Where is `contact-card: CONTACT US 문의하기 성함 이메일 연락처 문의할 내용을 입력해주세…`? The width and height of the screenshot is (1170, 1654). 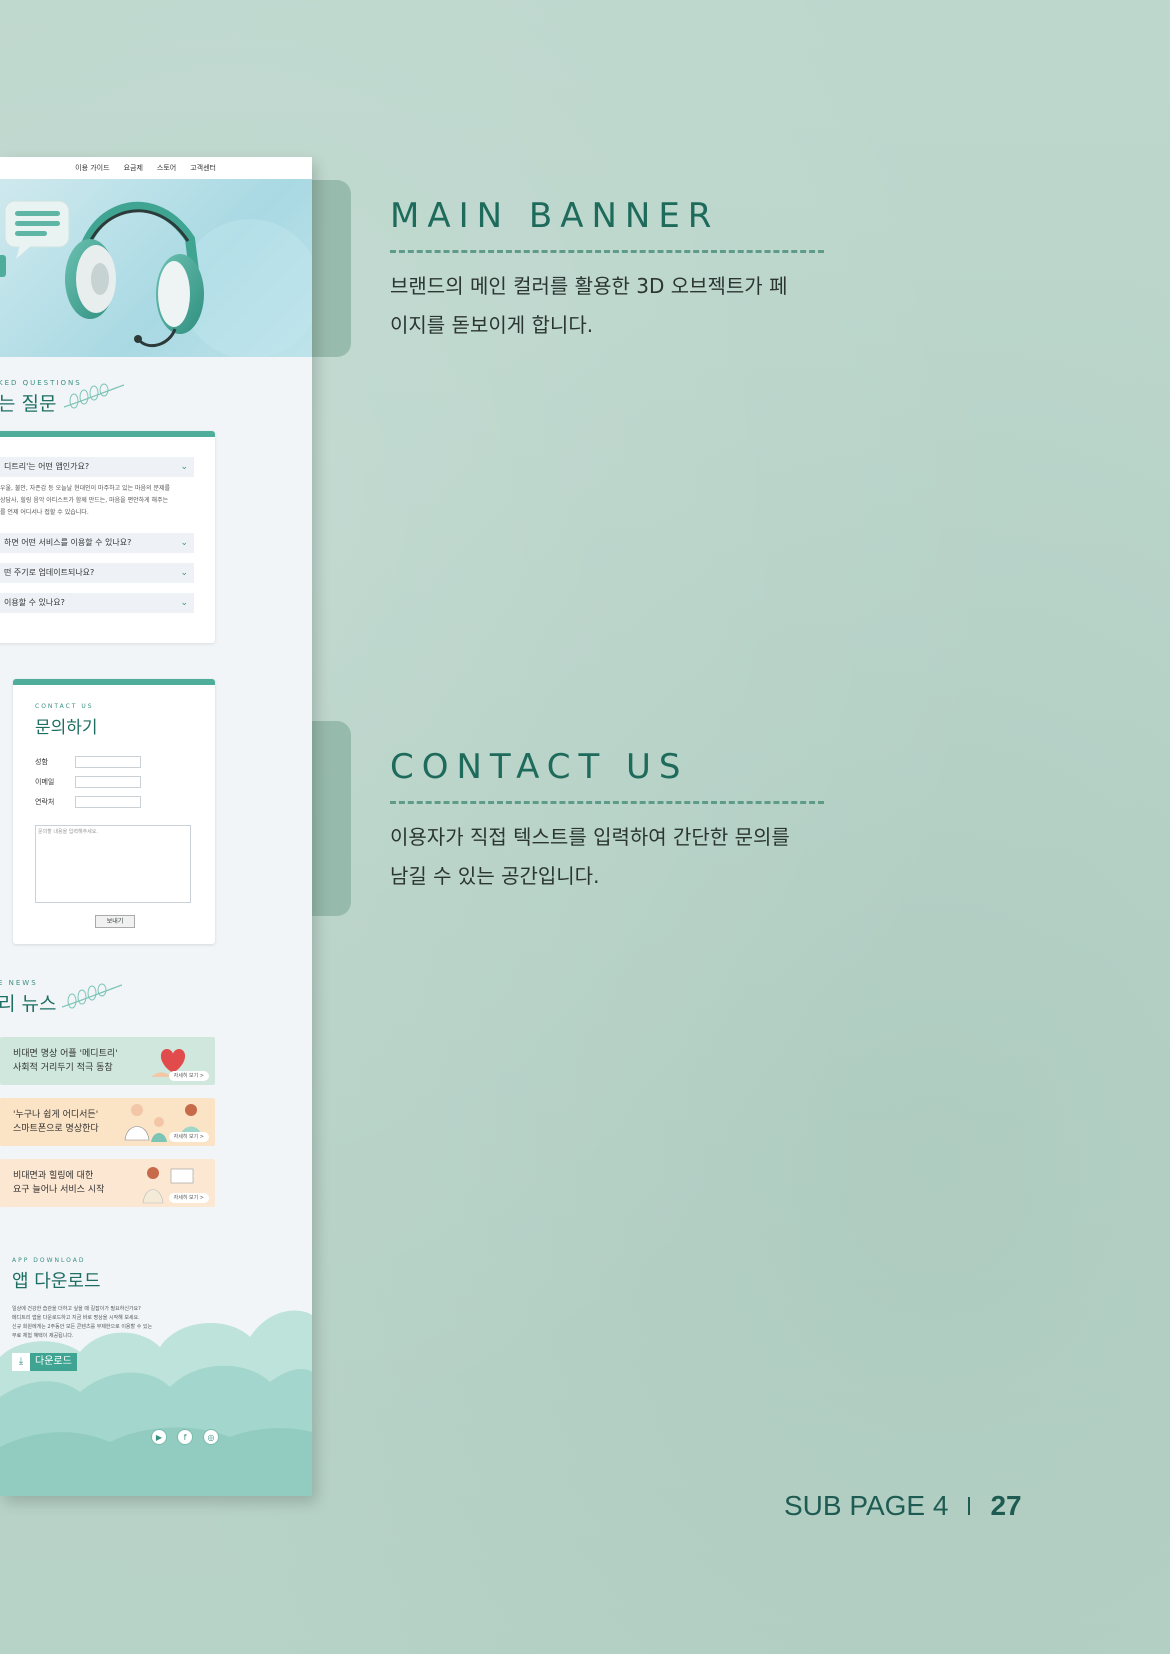
contact-card: CONTACT US 문의하기 성함 이메일 연락처 문의할 내용을 입력해주세… is located at coordinates (114, 811).